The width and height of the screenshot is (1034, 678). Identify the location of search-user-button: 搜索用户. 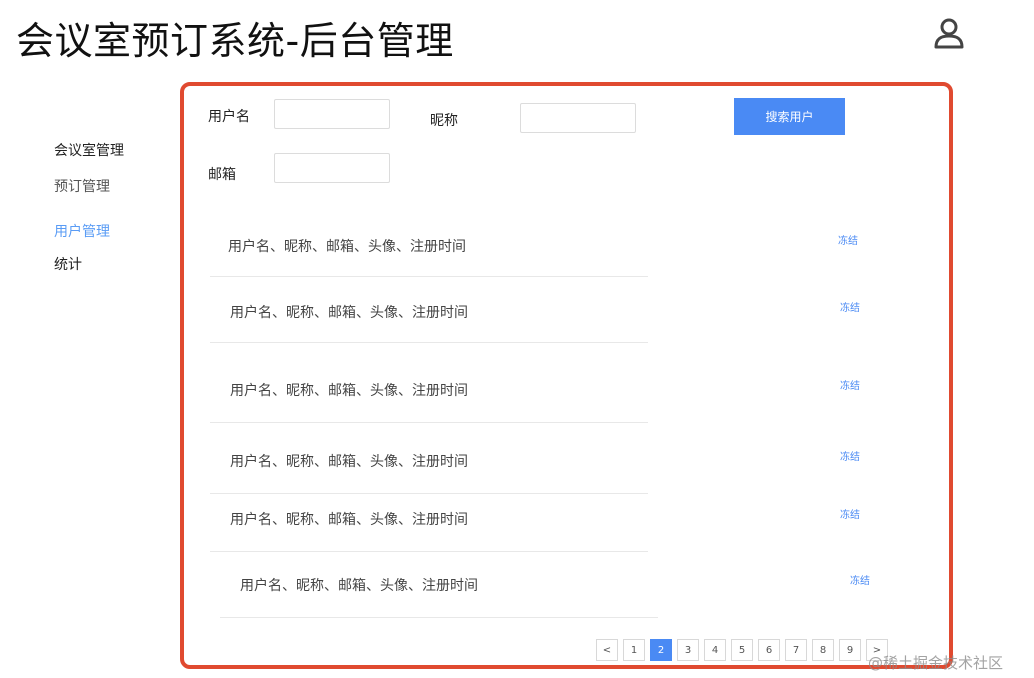
(789, 116).